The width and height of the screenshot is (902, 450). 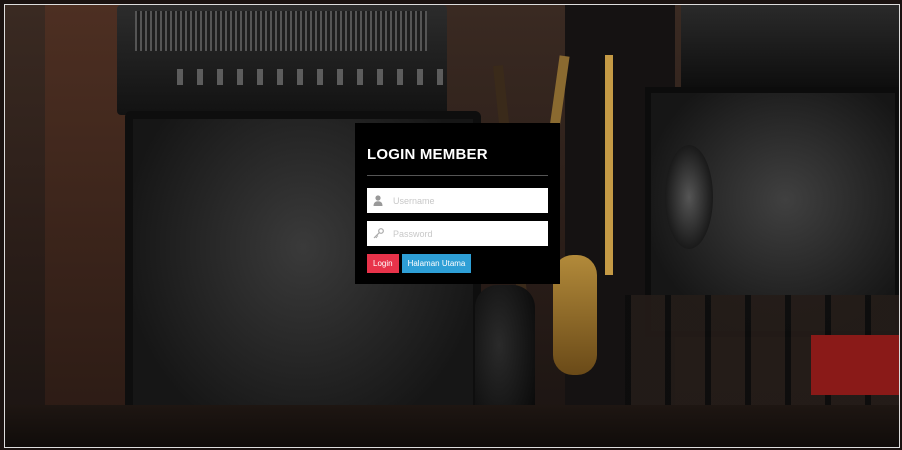 I want to click on password-field, so click(x=457, y=233).